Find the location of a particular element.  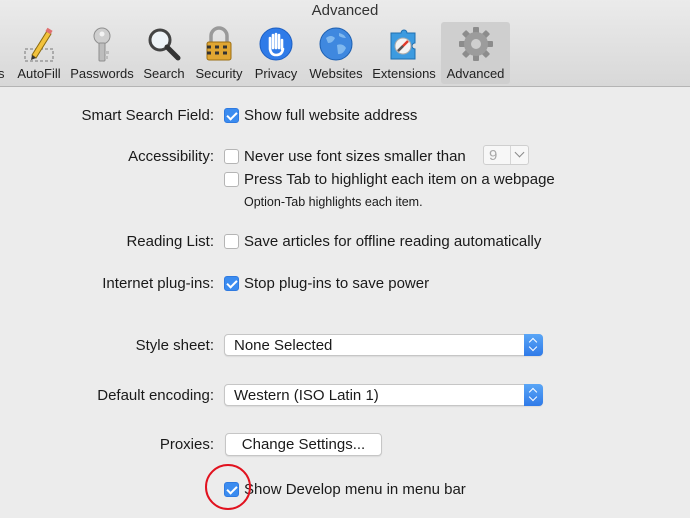

option-tab-hint: Option-Tab highlights each item. is located at coordinates (333, 202).